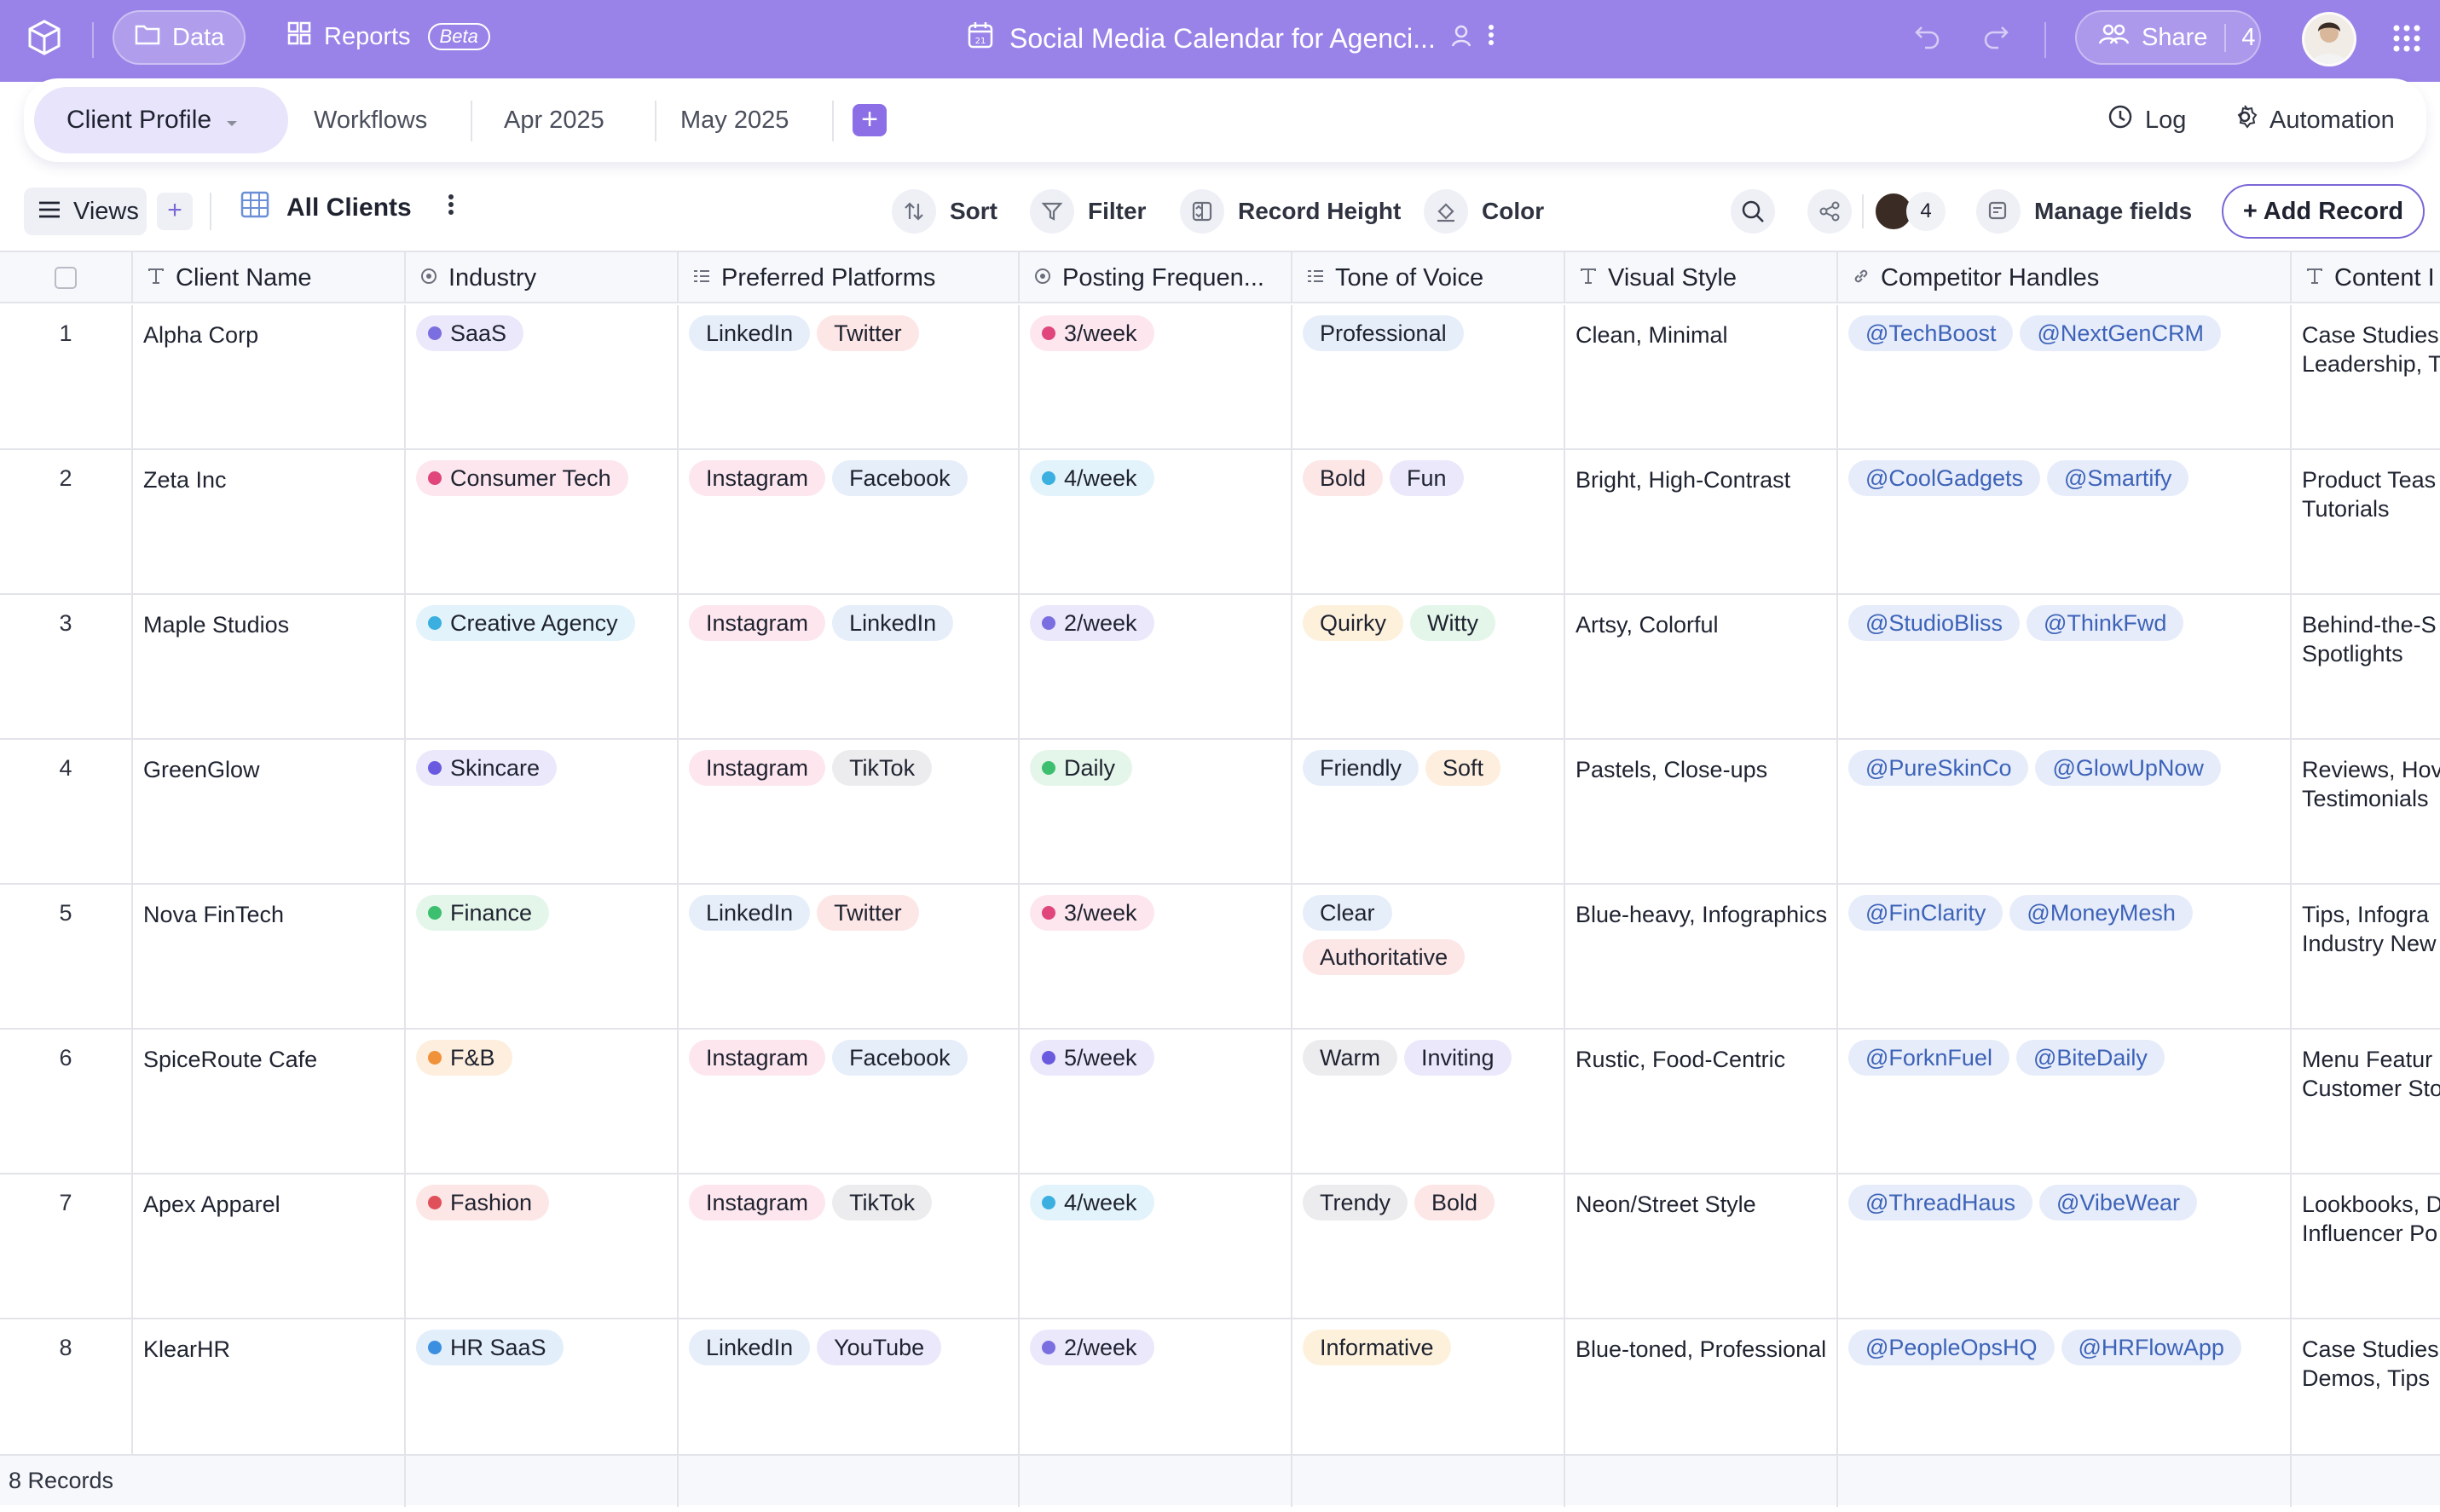 This screenshot has width=2440, height=1512. Describe the element at coordinates (1156, 812) in the screenshot. I see `frequency-cell: Daily` at that location.